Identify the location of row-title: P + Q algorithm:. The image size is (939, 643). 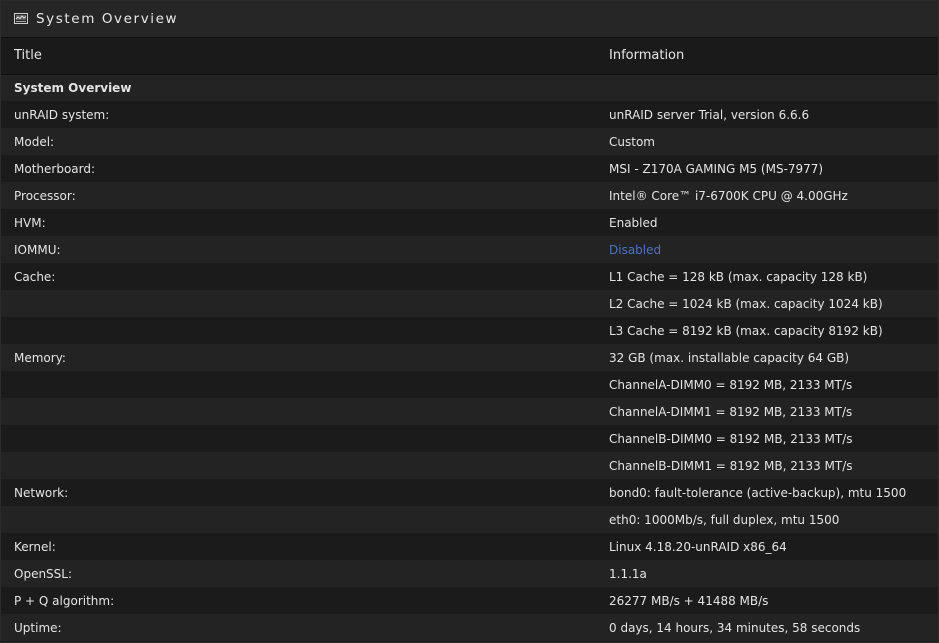
(64, 600).